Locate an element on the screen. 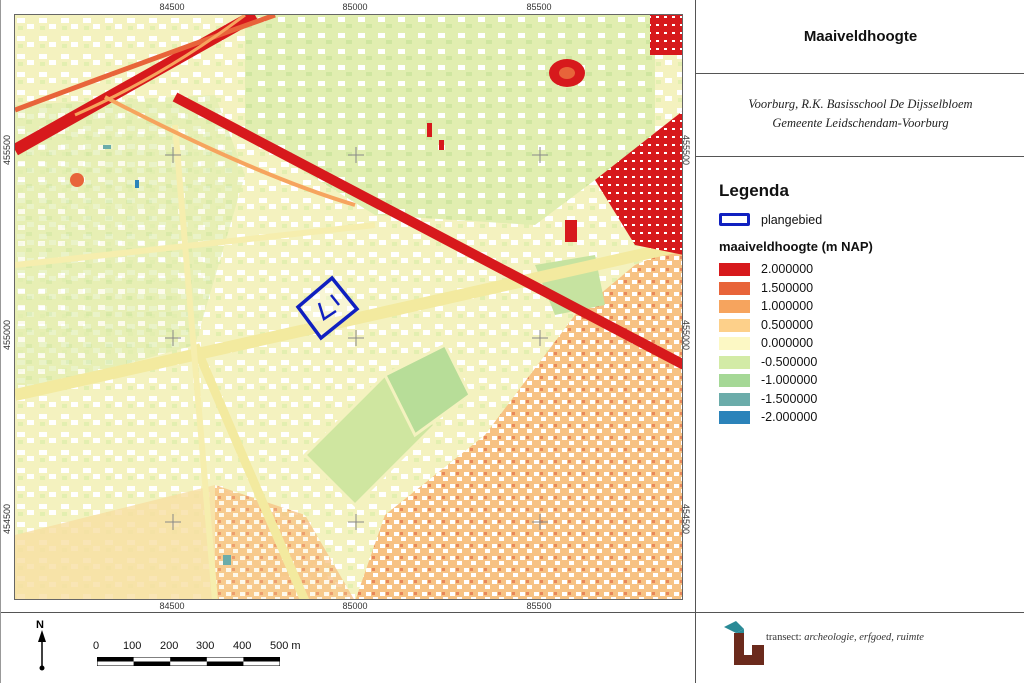  legend-label: 0.500000 is located at coordinates (787, 324).